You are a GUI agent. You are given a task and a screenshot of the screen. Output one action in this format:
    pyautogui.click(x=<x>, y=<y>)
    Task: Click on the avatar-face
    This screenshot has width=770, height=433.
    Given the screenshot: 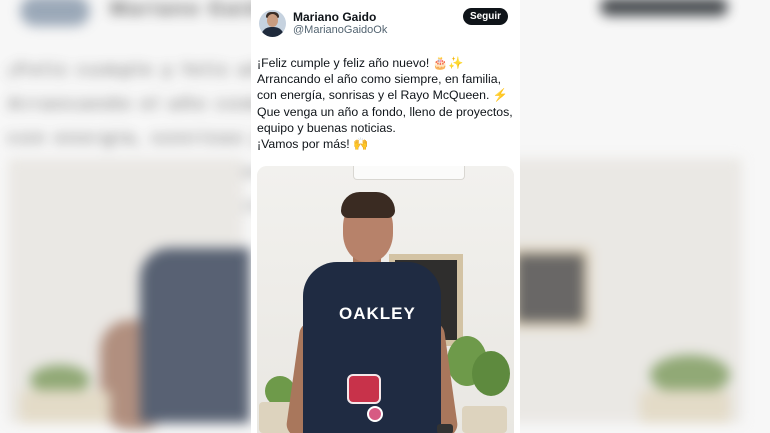 What is the action you would take?
    pyautogui.click(x=272, y=20)
    